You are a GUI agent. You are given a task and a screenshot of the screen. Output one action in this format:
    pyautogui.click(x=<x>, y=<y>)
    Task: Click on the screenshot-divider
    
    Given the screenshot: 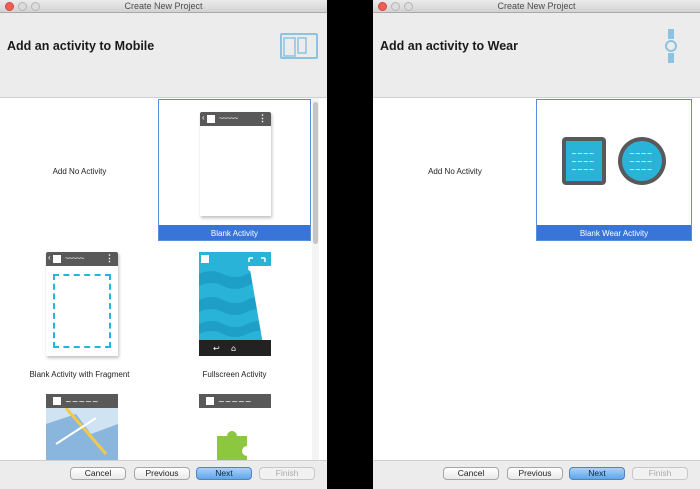 What is the action you would take?
    pyautogui.click(x=350, y=244)
    